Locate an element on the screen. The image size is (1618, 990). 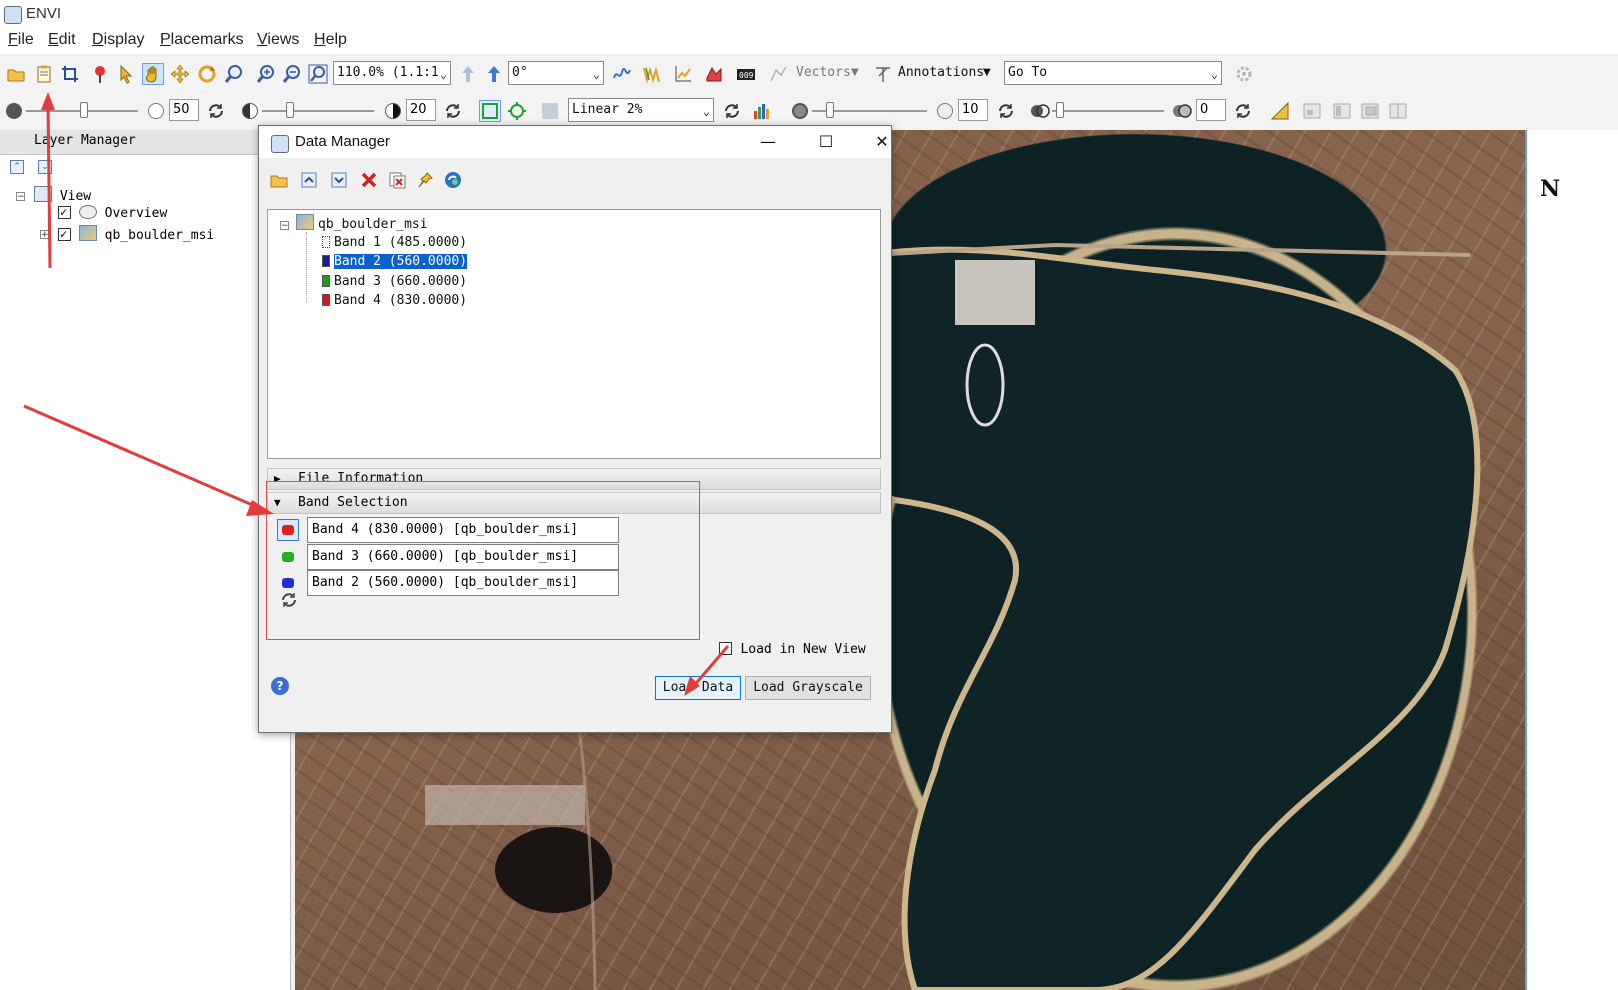
animation-icon is located at coordinates (652, 74).